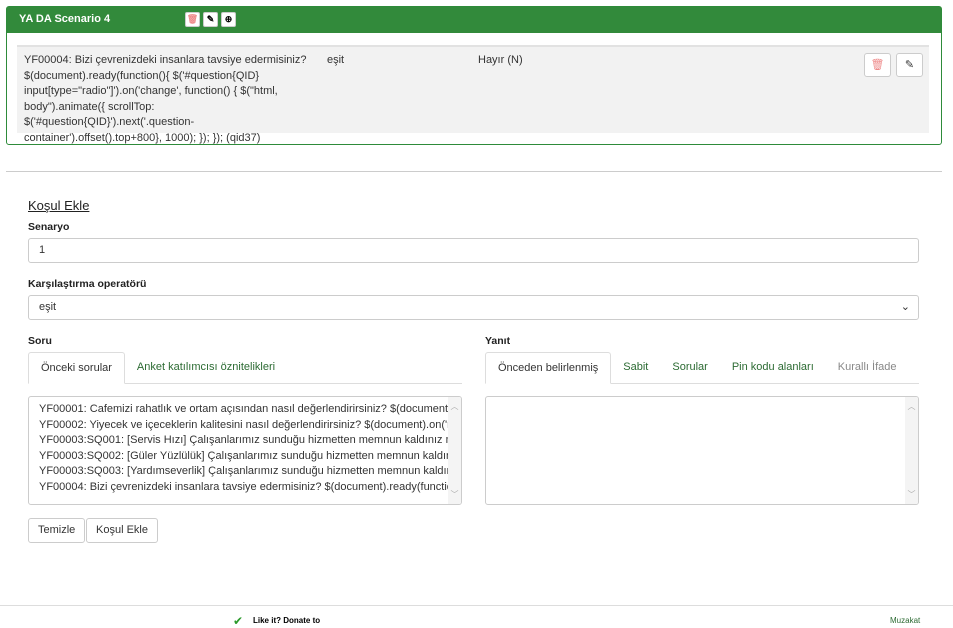  Describe the element at coordinates (336, 60) in the screenshot. I see `condition-operator: eşit` at that location.